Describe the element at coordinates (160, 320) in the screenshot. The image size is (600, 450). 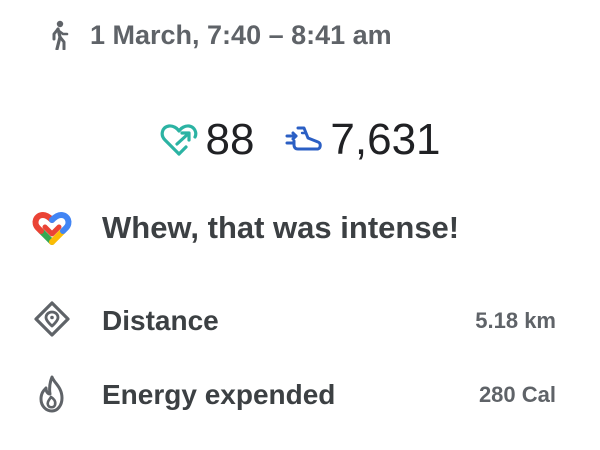
I see `distance-label: Distance` at that location.